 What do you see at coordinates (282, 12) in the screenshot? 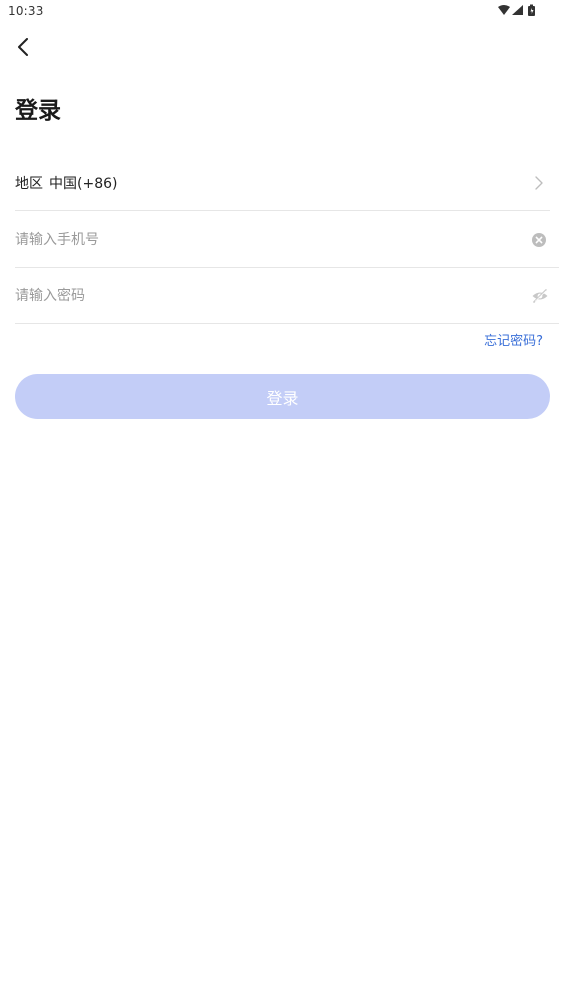
I see `status-bar: 10:33` at bounding box center [282, 12].